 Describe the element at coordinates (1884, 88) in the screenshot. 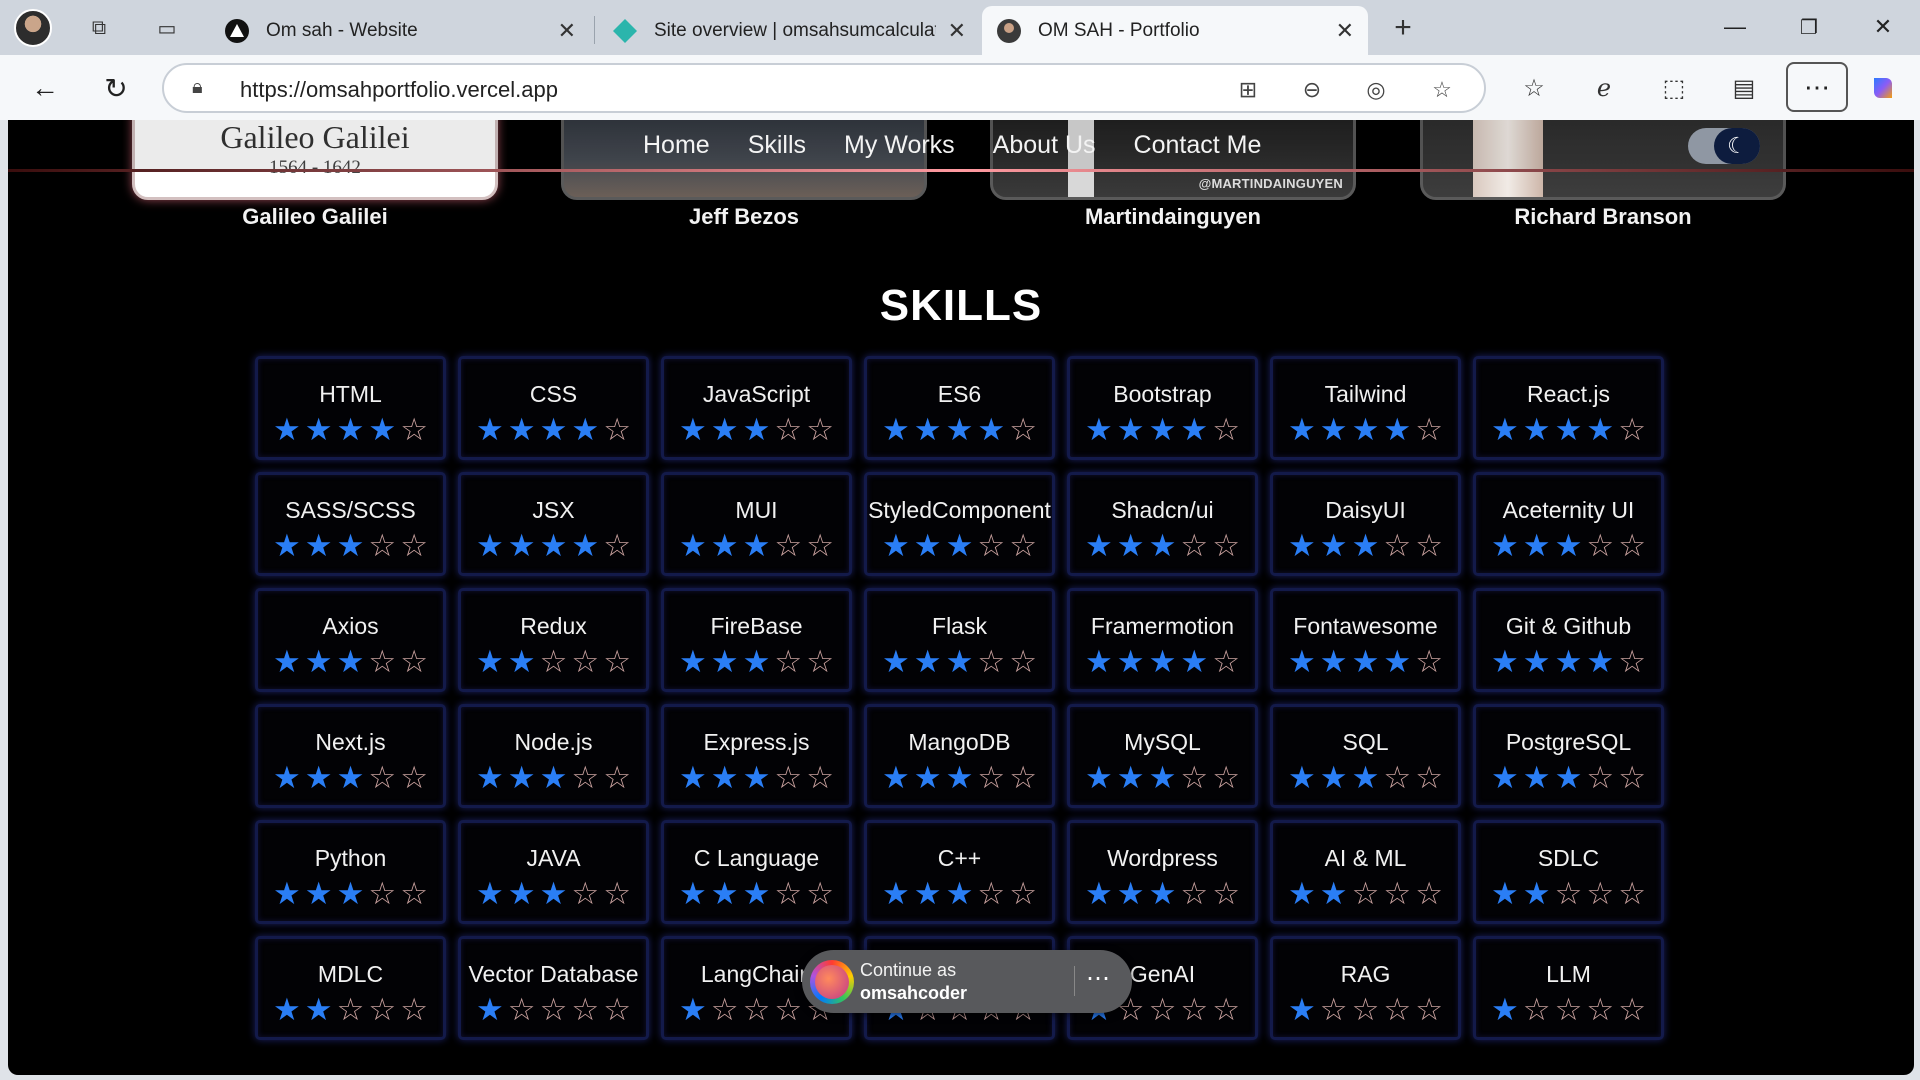

I see `copilot-icon` at that location.